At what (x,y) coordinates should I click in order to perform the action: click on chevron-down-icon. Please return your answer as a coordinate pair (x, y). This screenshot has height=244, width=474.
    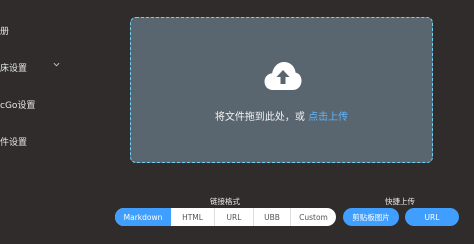
    Looking at the image, I should click on (56, 64).